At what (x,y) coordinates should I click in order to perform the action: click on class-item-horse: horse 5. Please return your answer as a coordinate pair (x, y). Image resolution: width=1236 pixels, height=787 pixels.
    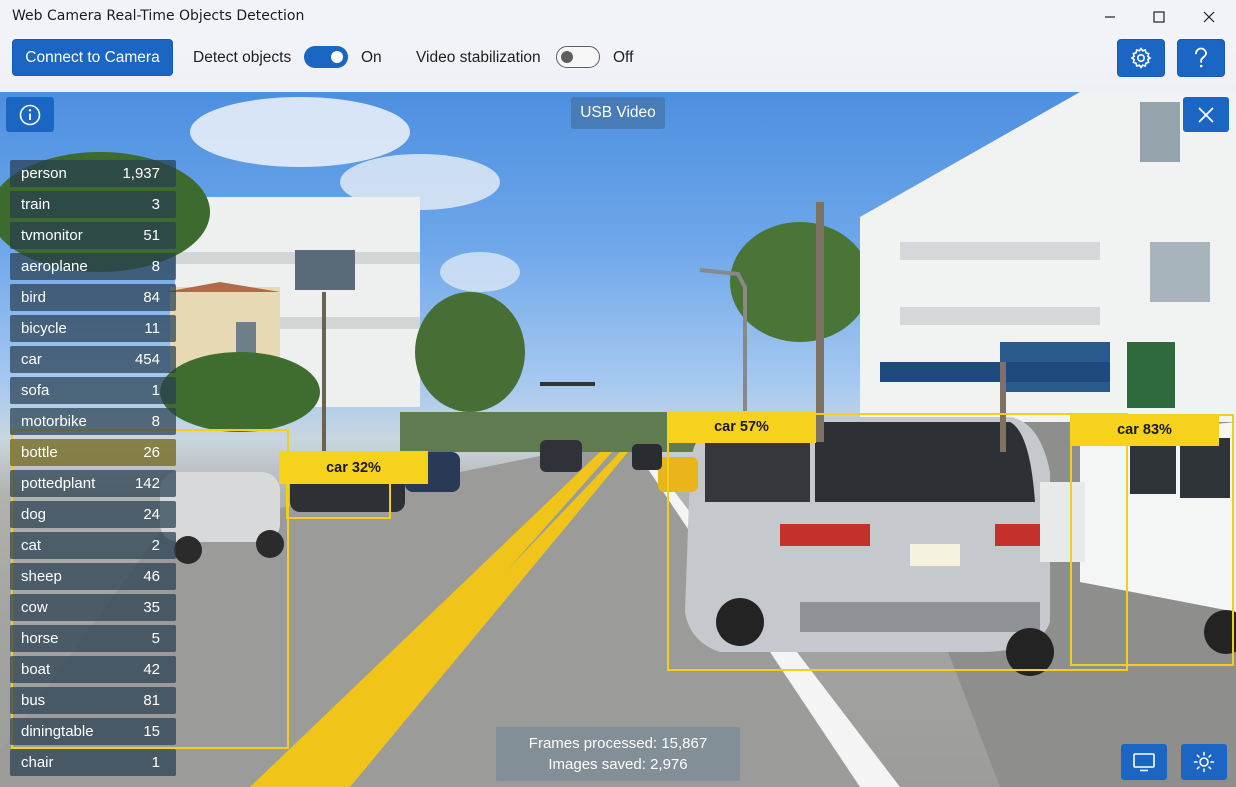
    Looking at the image, I should click on (93, 638).